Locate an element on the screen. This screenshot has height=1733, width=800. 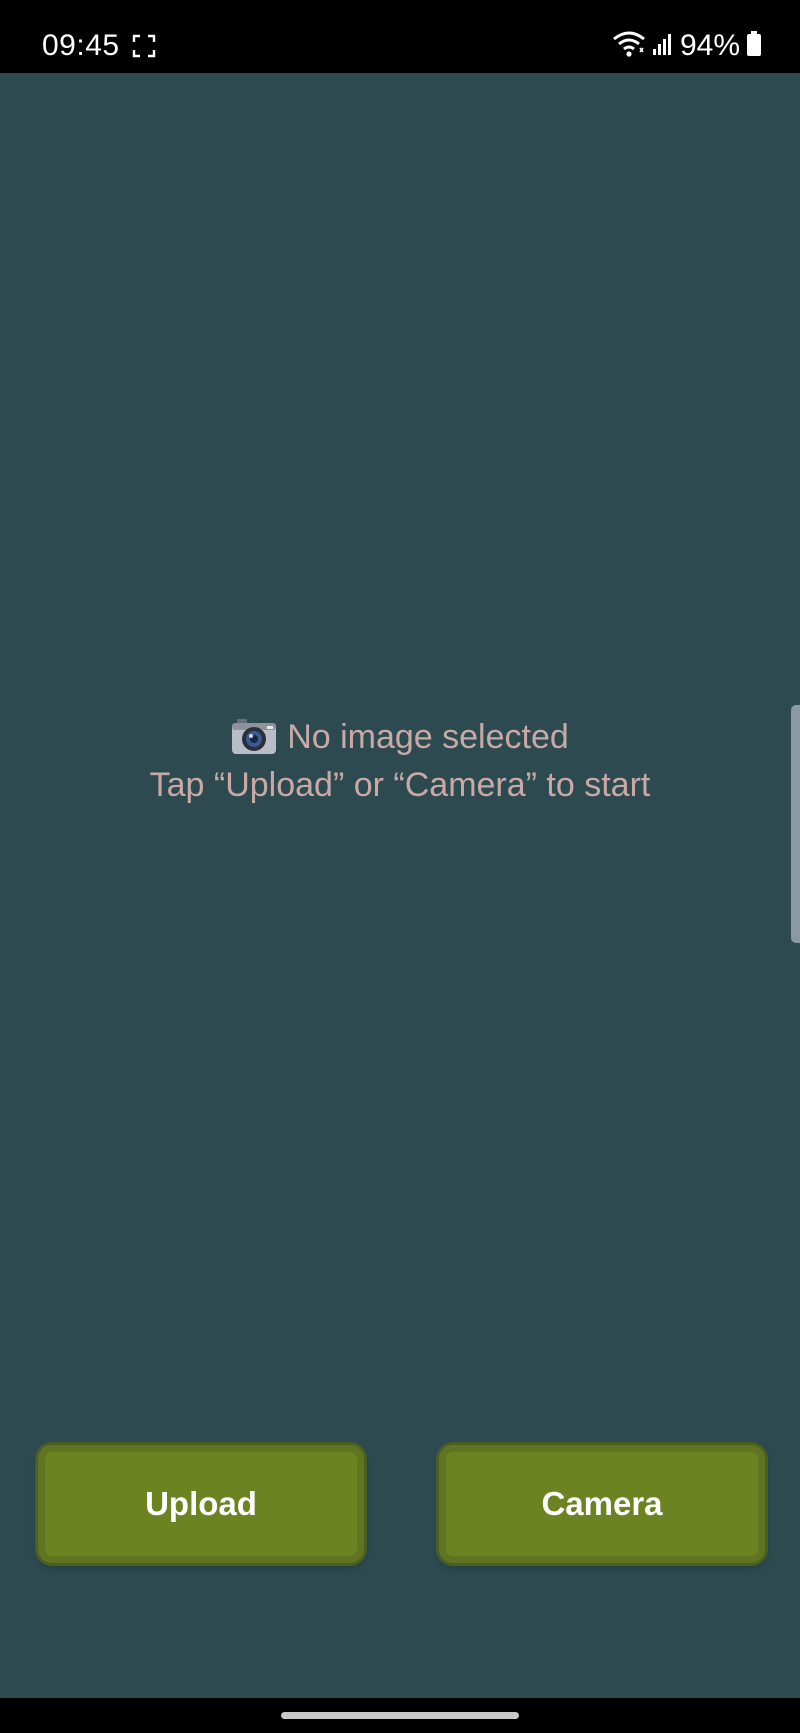
navigation-bar is located at coordinates (400, 1715).